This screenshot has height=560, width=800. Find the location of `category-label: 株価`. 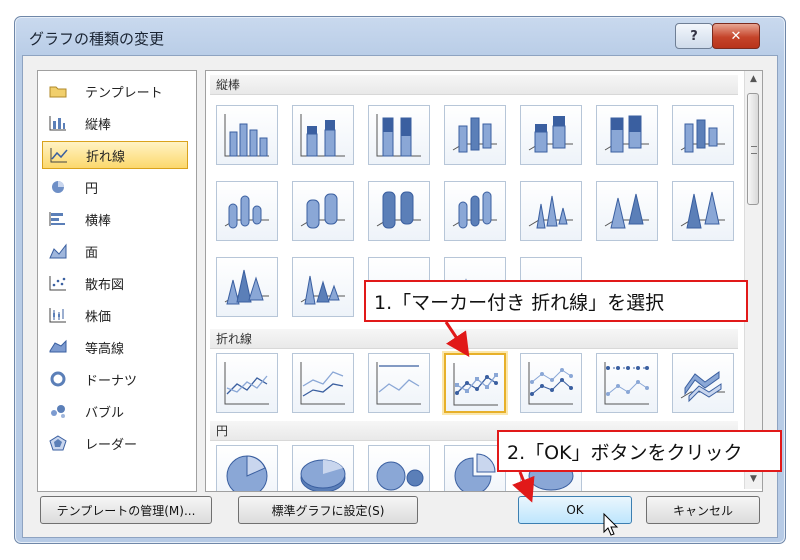

category-label: 株価 is located at coordinates (98, 317).